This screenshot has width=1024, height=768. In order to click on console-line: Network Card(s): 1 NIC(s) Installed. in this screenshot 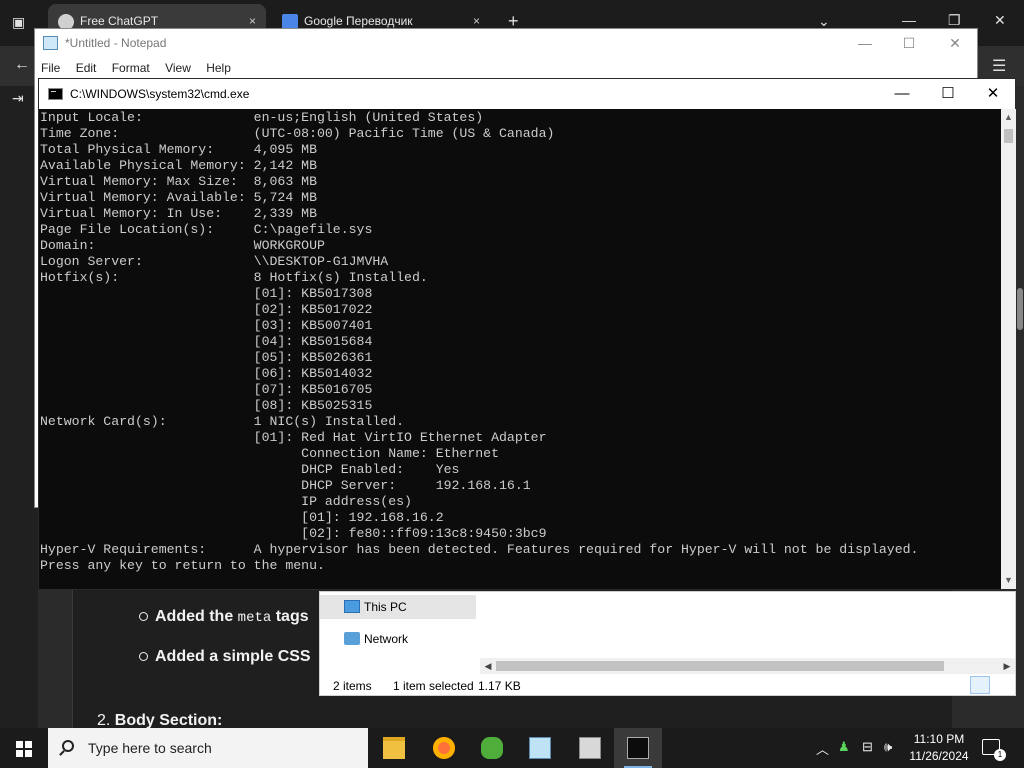, I will do `click(222, 421)`.